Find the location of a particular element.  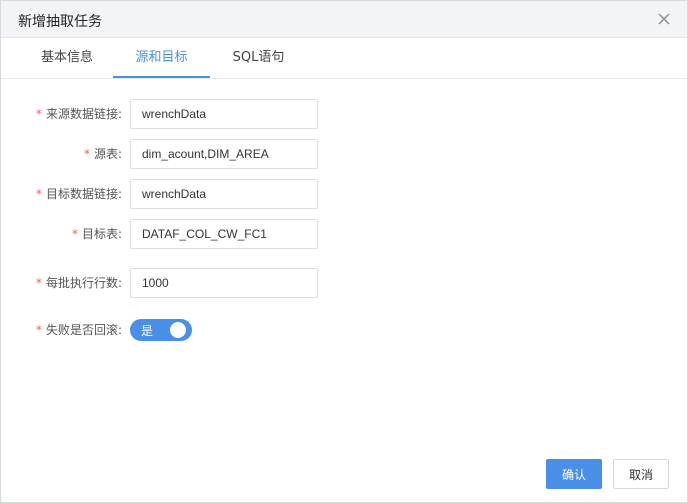

confirm-button: 确认 is located at coordinates (574, 474).